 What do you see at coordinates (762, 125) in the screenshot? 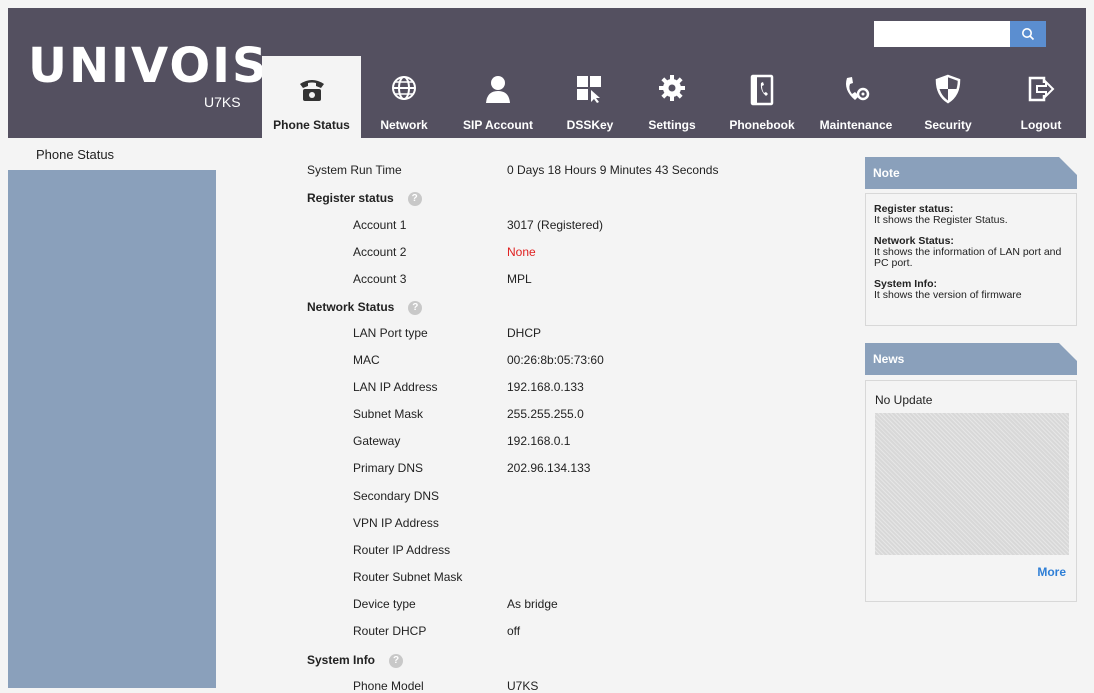
I see `tab-label: Phonebook` at bounding box center [762, 125].